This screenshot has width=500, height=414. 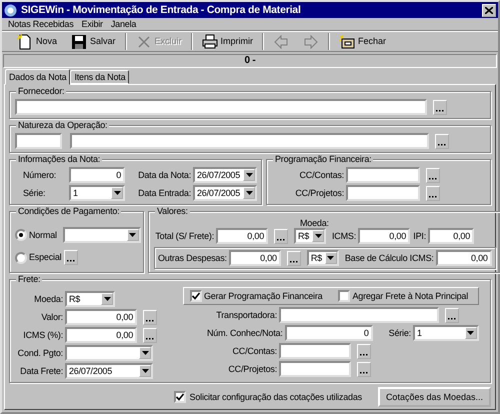 I want to click on group-title: Natureza da Operação:, so click(x=63, y=125).